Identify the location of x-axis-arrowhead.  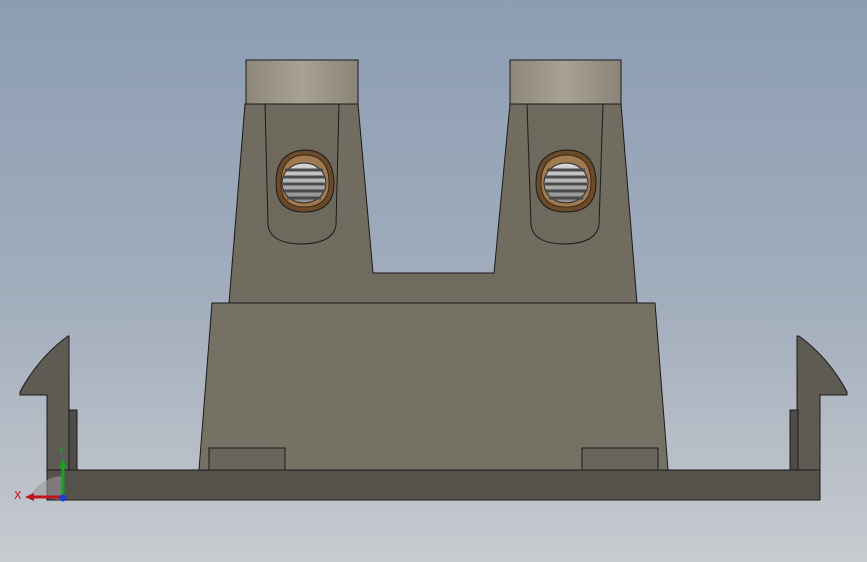
(29, 497).